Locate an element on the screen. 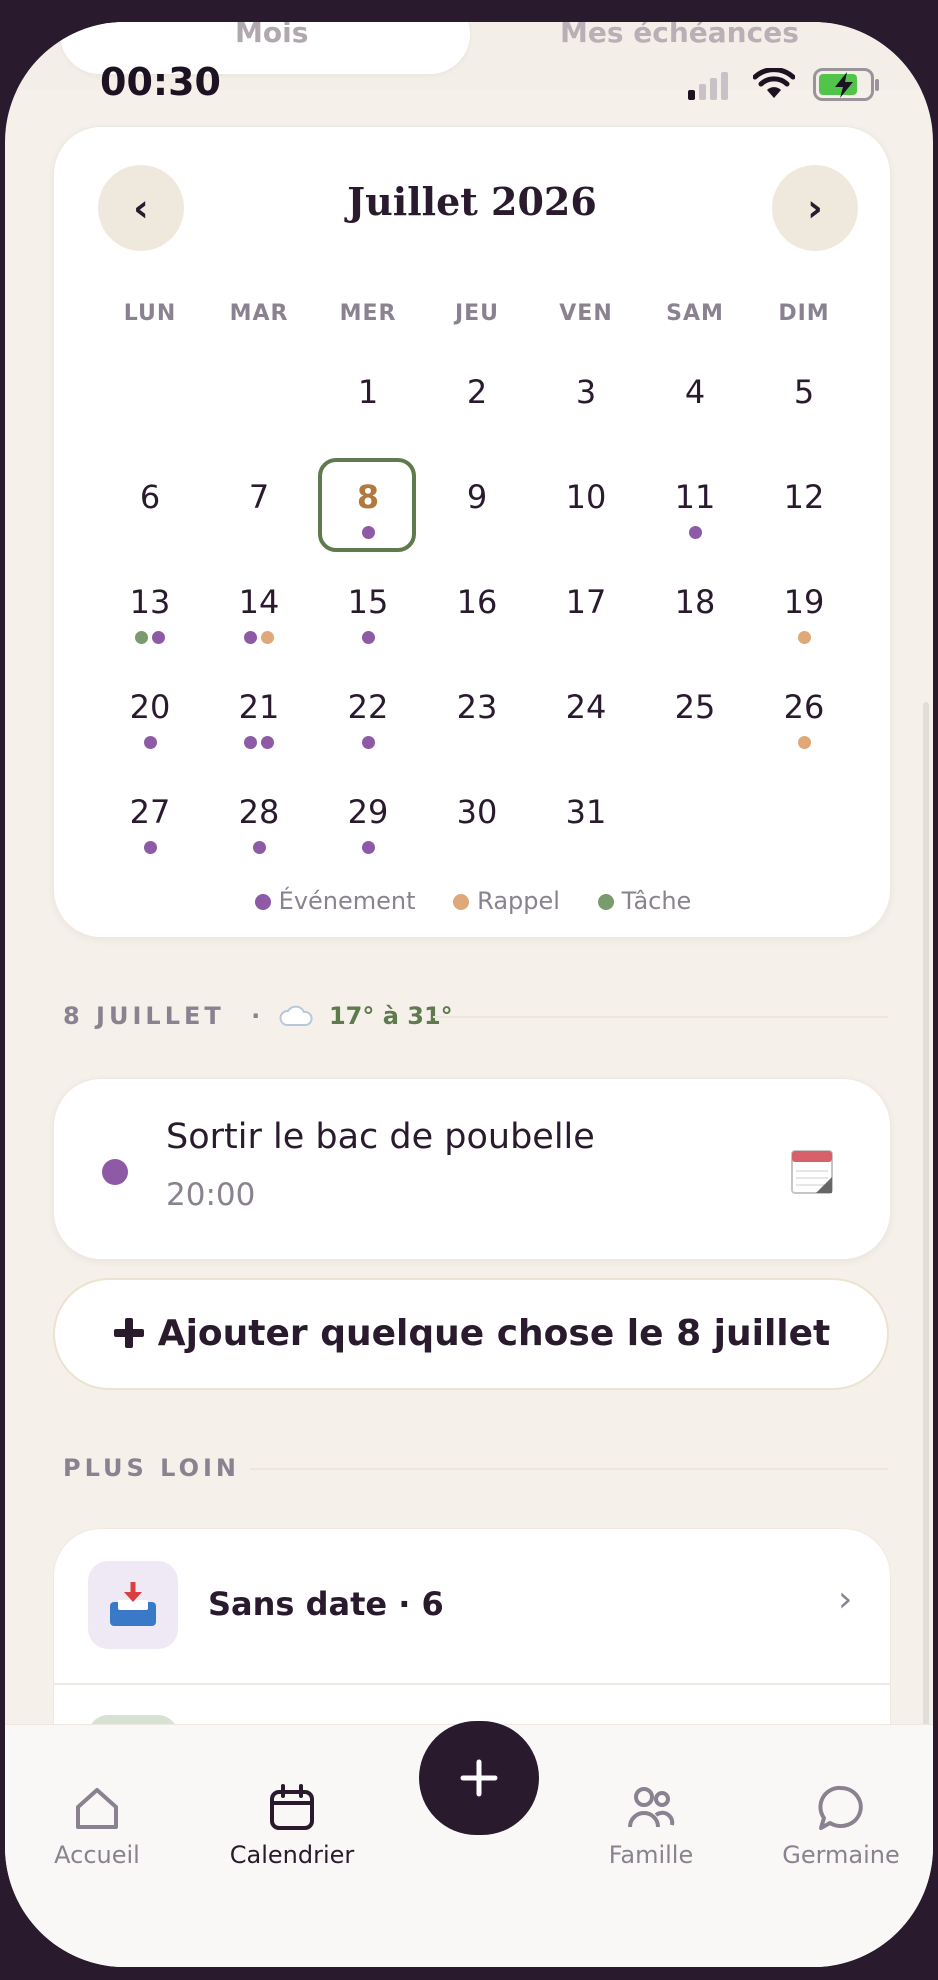 This screenshot has width=938, height=1980. month-title: Juillet 2026 is located at coordinates (472, 201).